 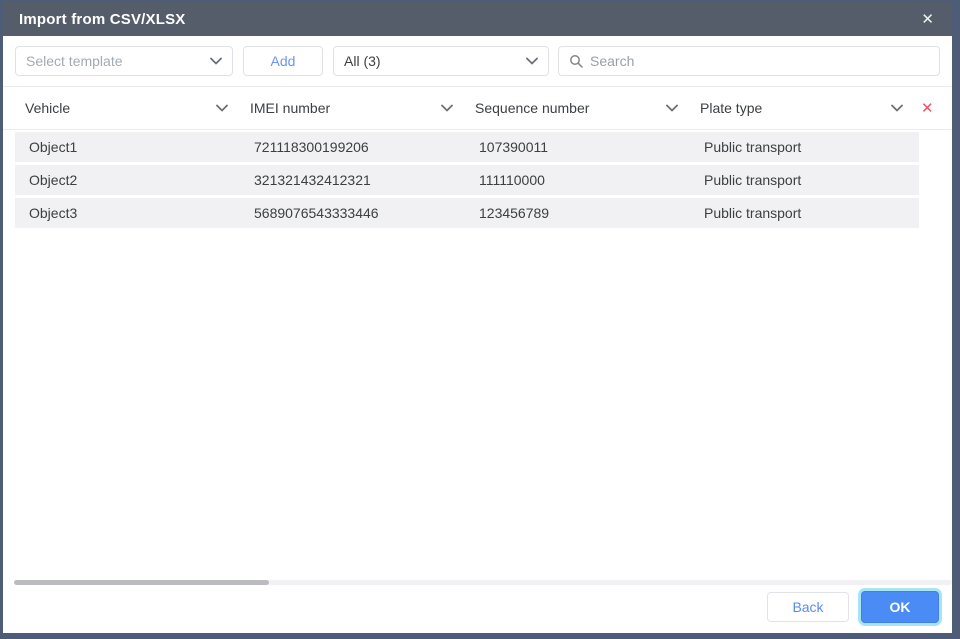 I want to click on search-input: Search, so click(x=749, y=61).